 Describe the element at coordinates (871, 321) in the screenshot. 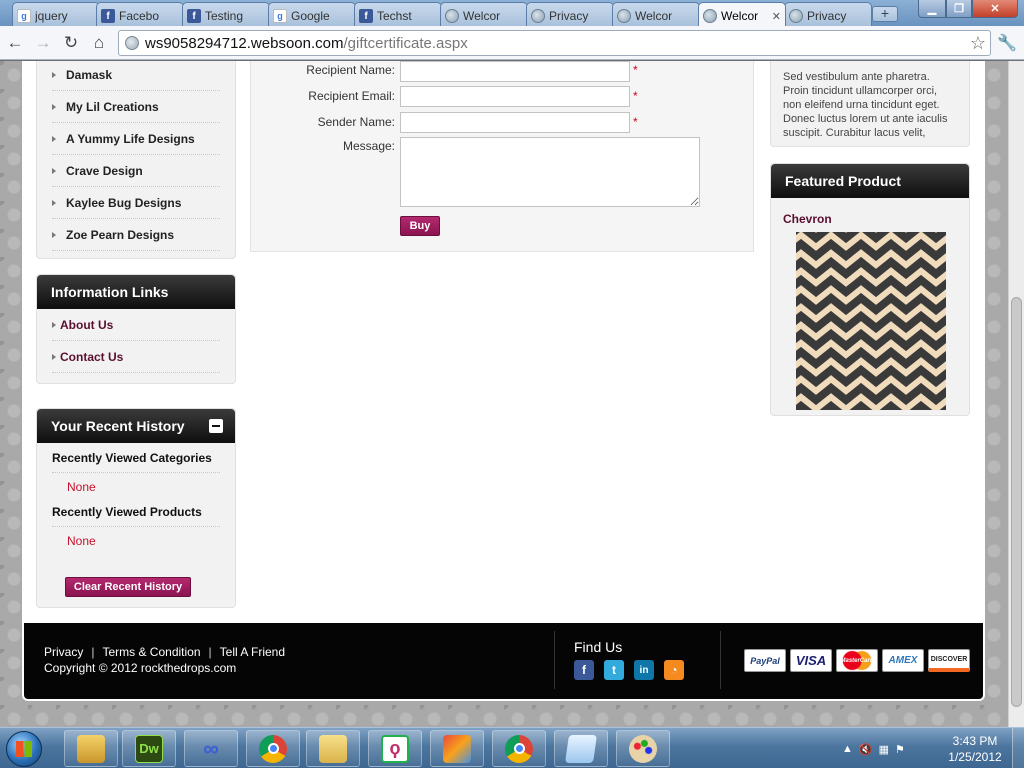

I see `chevron-product-image` at that location.